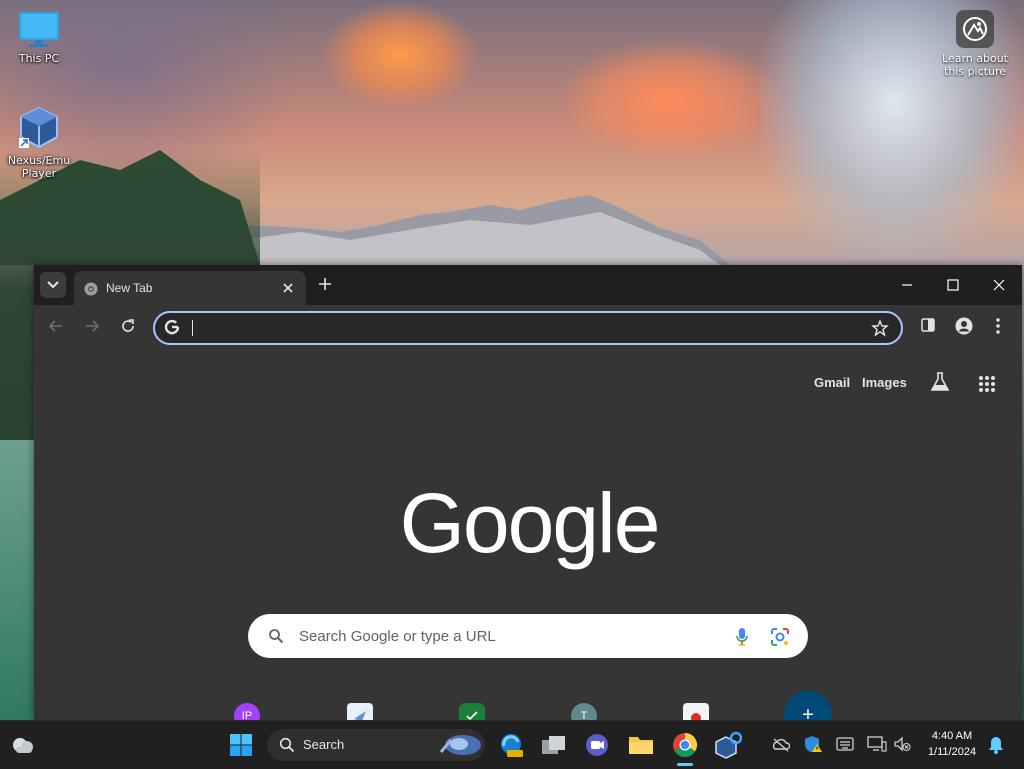 Image resolution: width=1024 pixels, height=769 pixels. I want to click on address-bar, so click(528, 328).